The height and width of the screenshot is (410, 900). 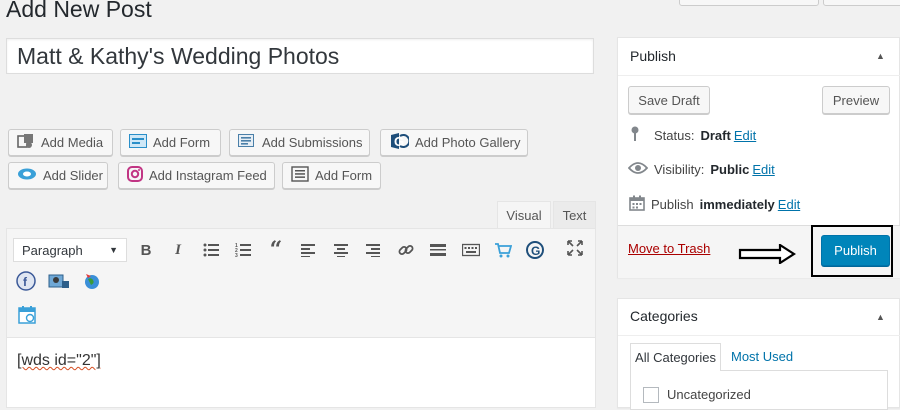 I want to click on gallery-g-icon: G, so click(x=535, y=250).